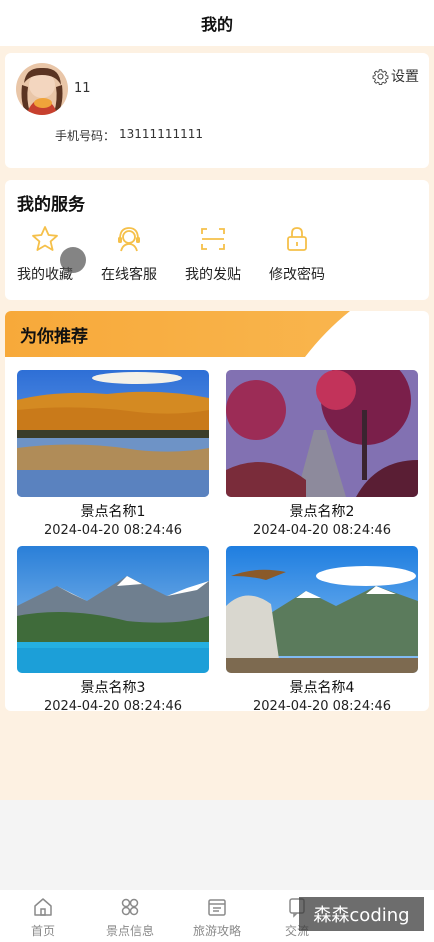  What do you see at coordinates (130, 917) in the screenshot?
I see `tab-spot-info: 景点信息` at bounding box center [130, 917].